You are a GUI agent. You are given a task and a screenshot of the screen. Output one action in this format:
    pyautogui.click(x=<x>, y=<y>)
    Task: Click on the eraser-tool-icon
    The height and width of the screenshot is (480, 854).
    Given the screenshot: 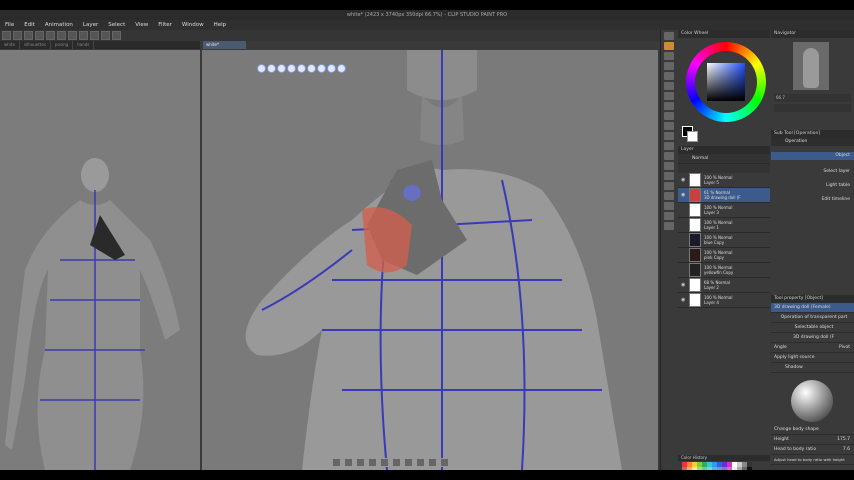 What is the action you would take?
    pyautogui.click(x=669, y=136)
    